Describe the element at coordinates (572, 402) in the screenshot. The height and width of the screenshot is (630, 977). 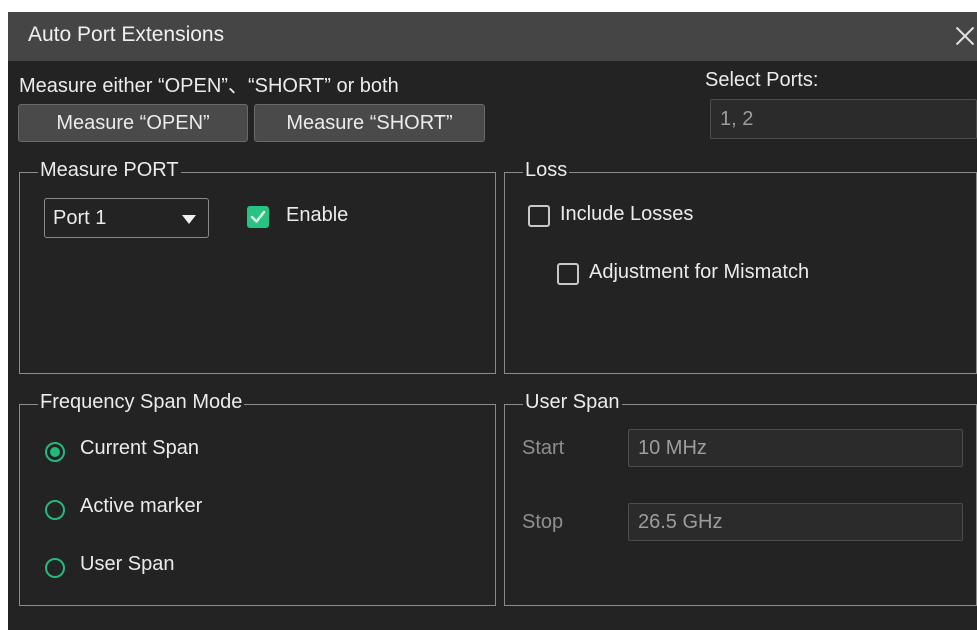
I see `user-span-title: User Span` at that location.